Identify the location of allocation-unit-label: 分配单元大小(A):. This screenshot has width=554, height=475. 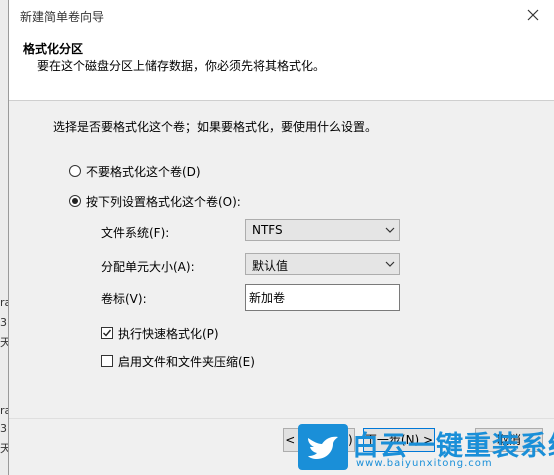
(148, 267).